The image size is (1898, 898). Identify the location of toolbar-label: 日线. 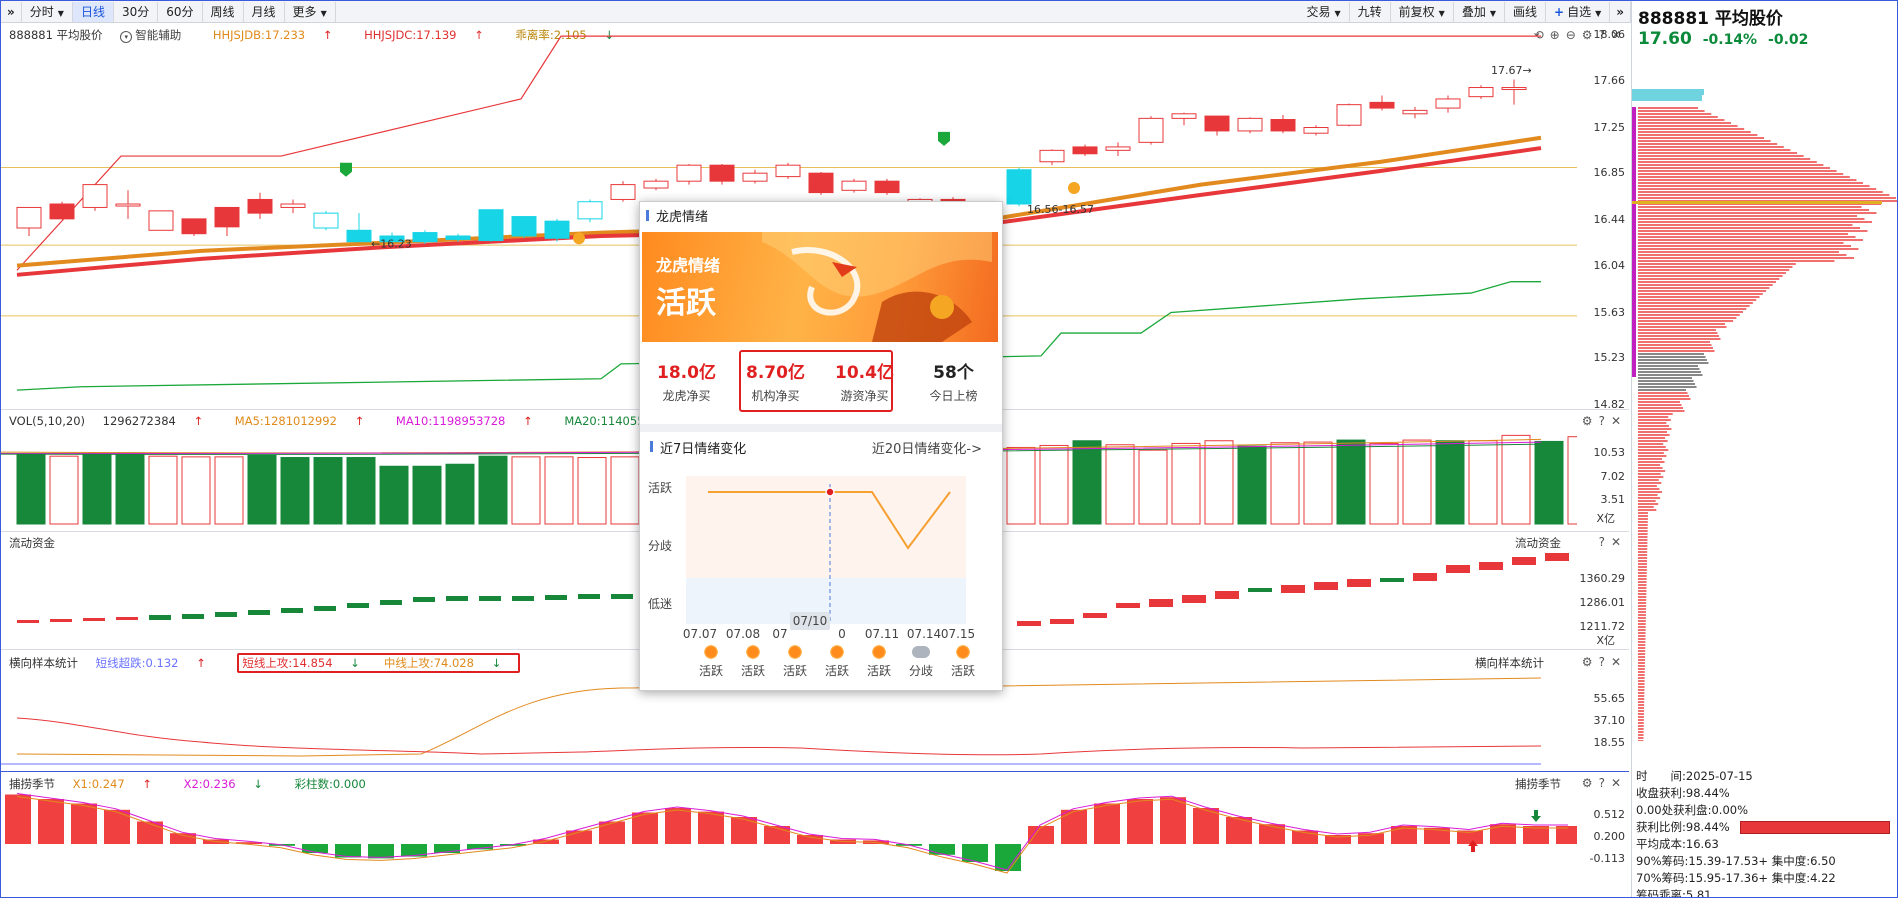
(92, 11).